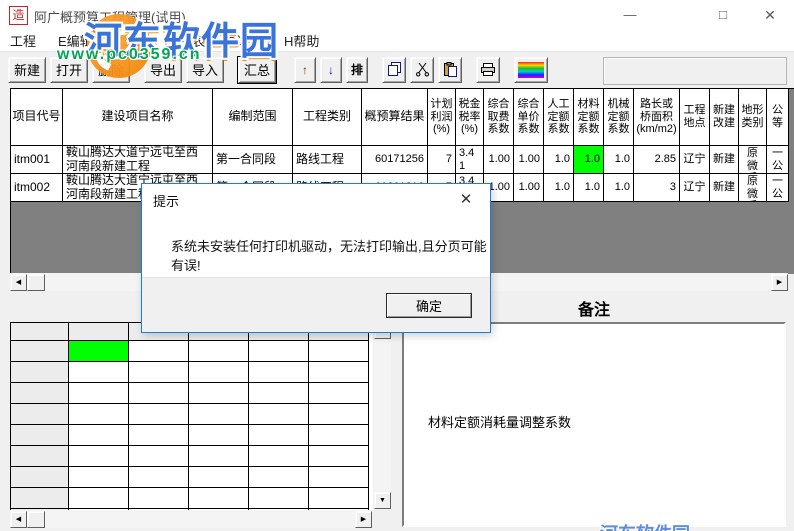  I want to click on table-cell: itm001, so click(37, 160).